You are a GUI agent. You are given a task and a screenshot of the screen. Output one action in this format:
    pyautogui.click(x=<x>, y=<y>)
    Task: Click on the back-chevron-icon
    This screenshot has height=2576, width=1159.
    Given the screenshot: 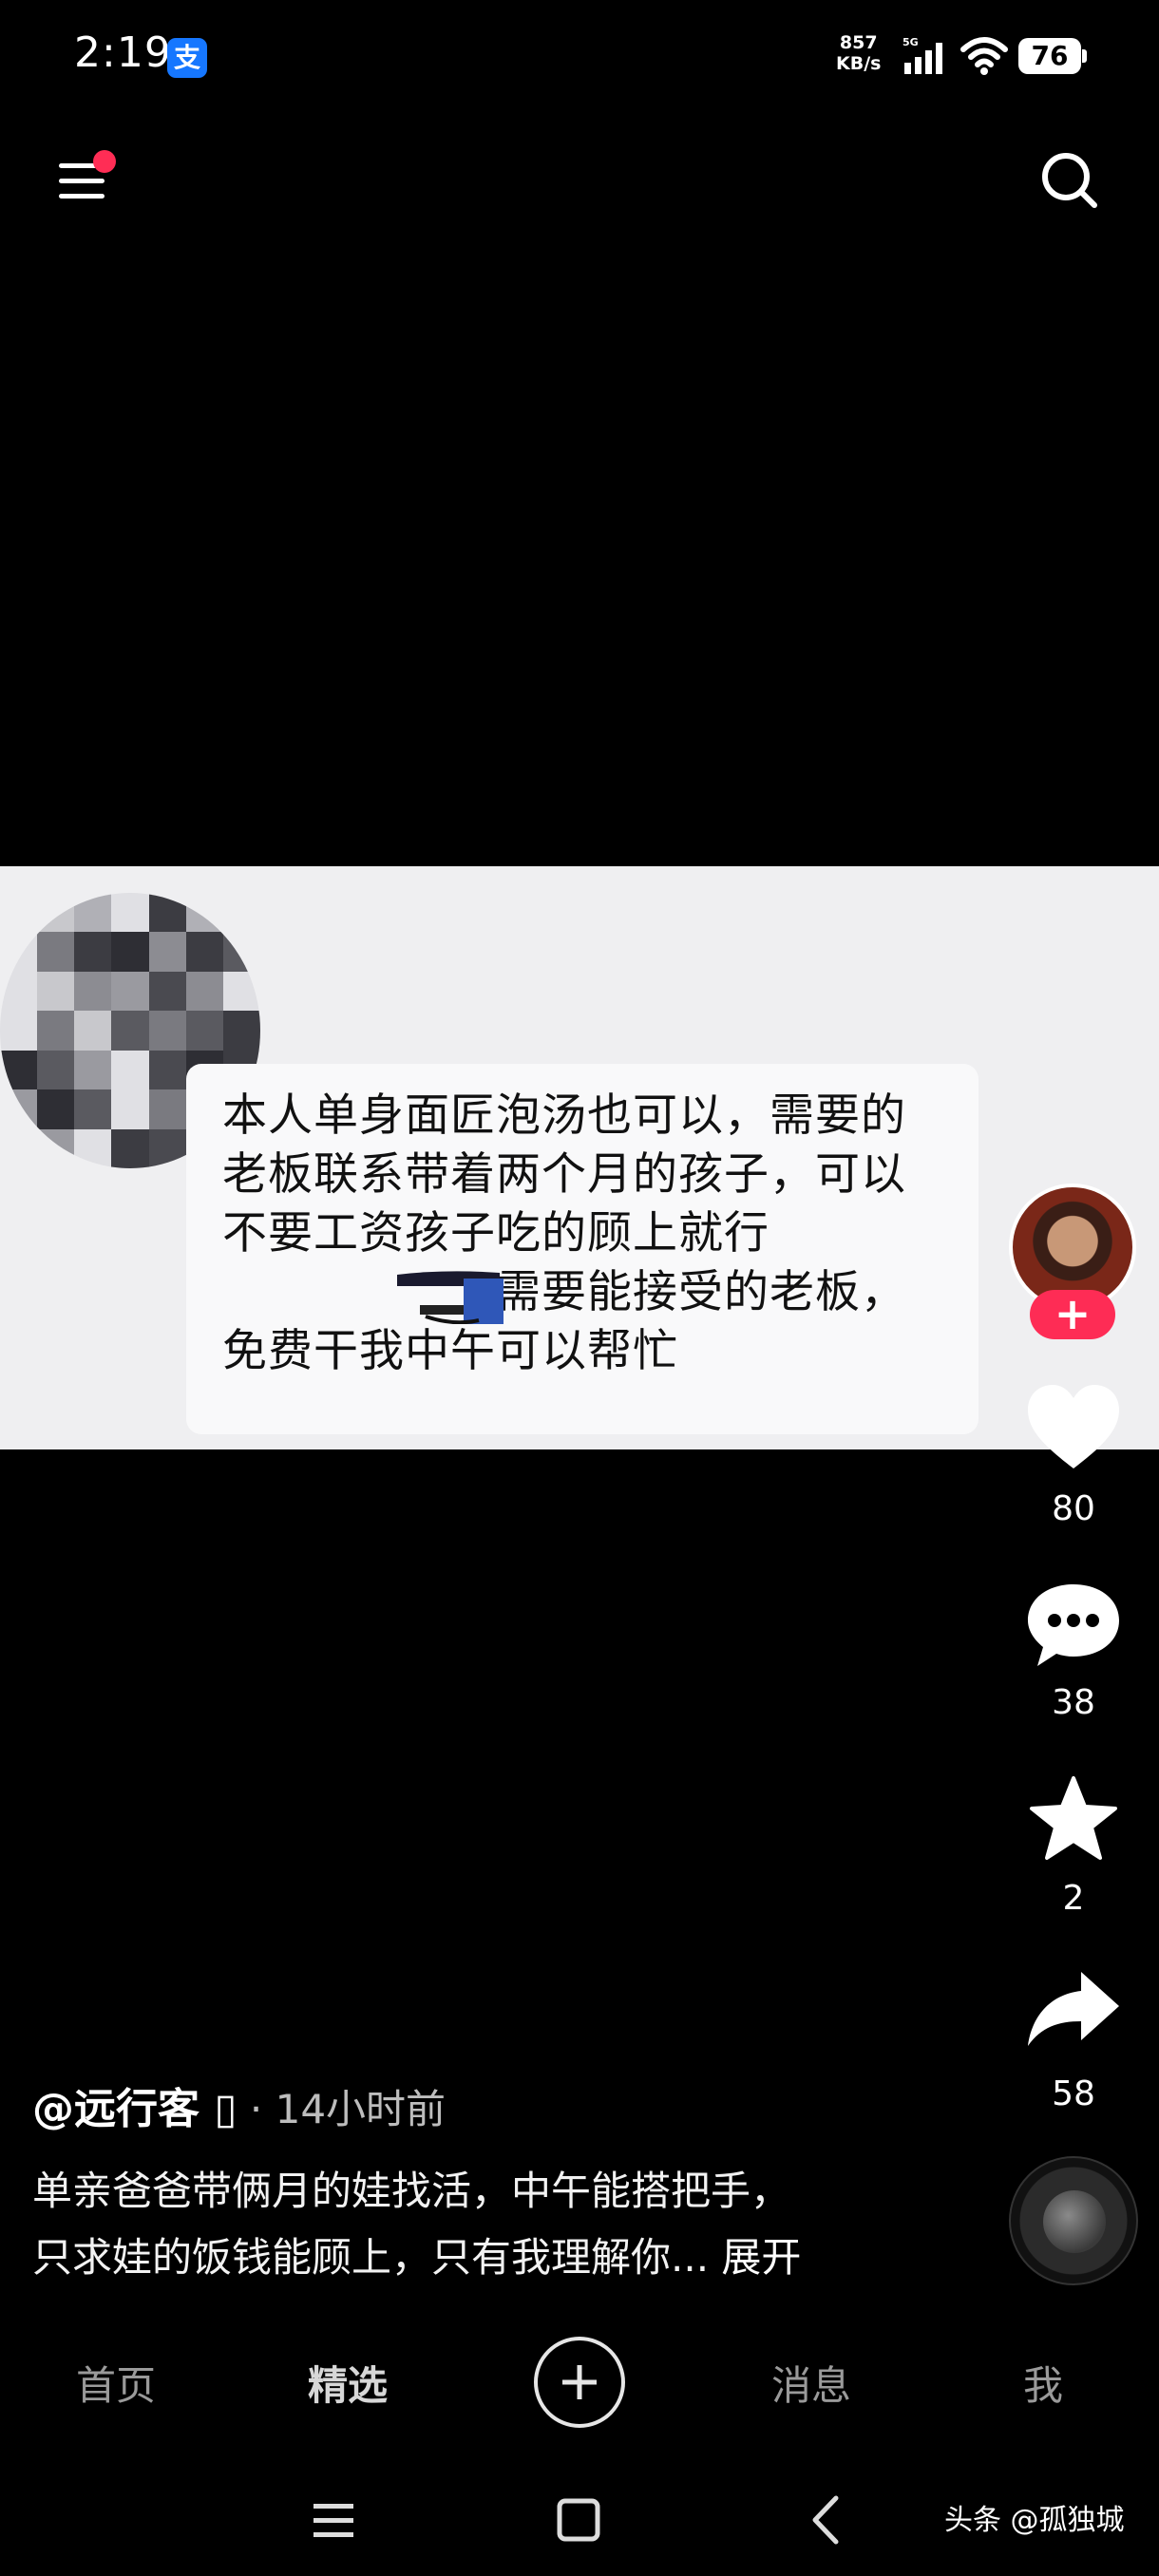 What is the action you would take?
    pyautogui.click(x=827, y=2520)
    